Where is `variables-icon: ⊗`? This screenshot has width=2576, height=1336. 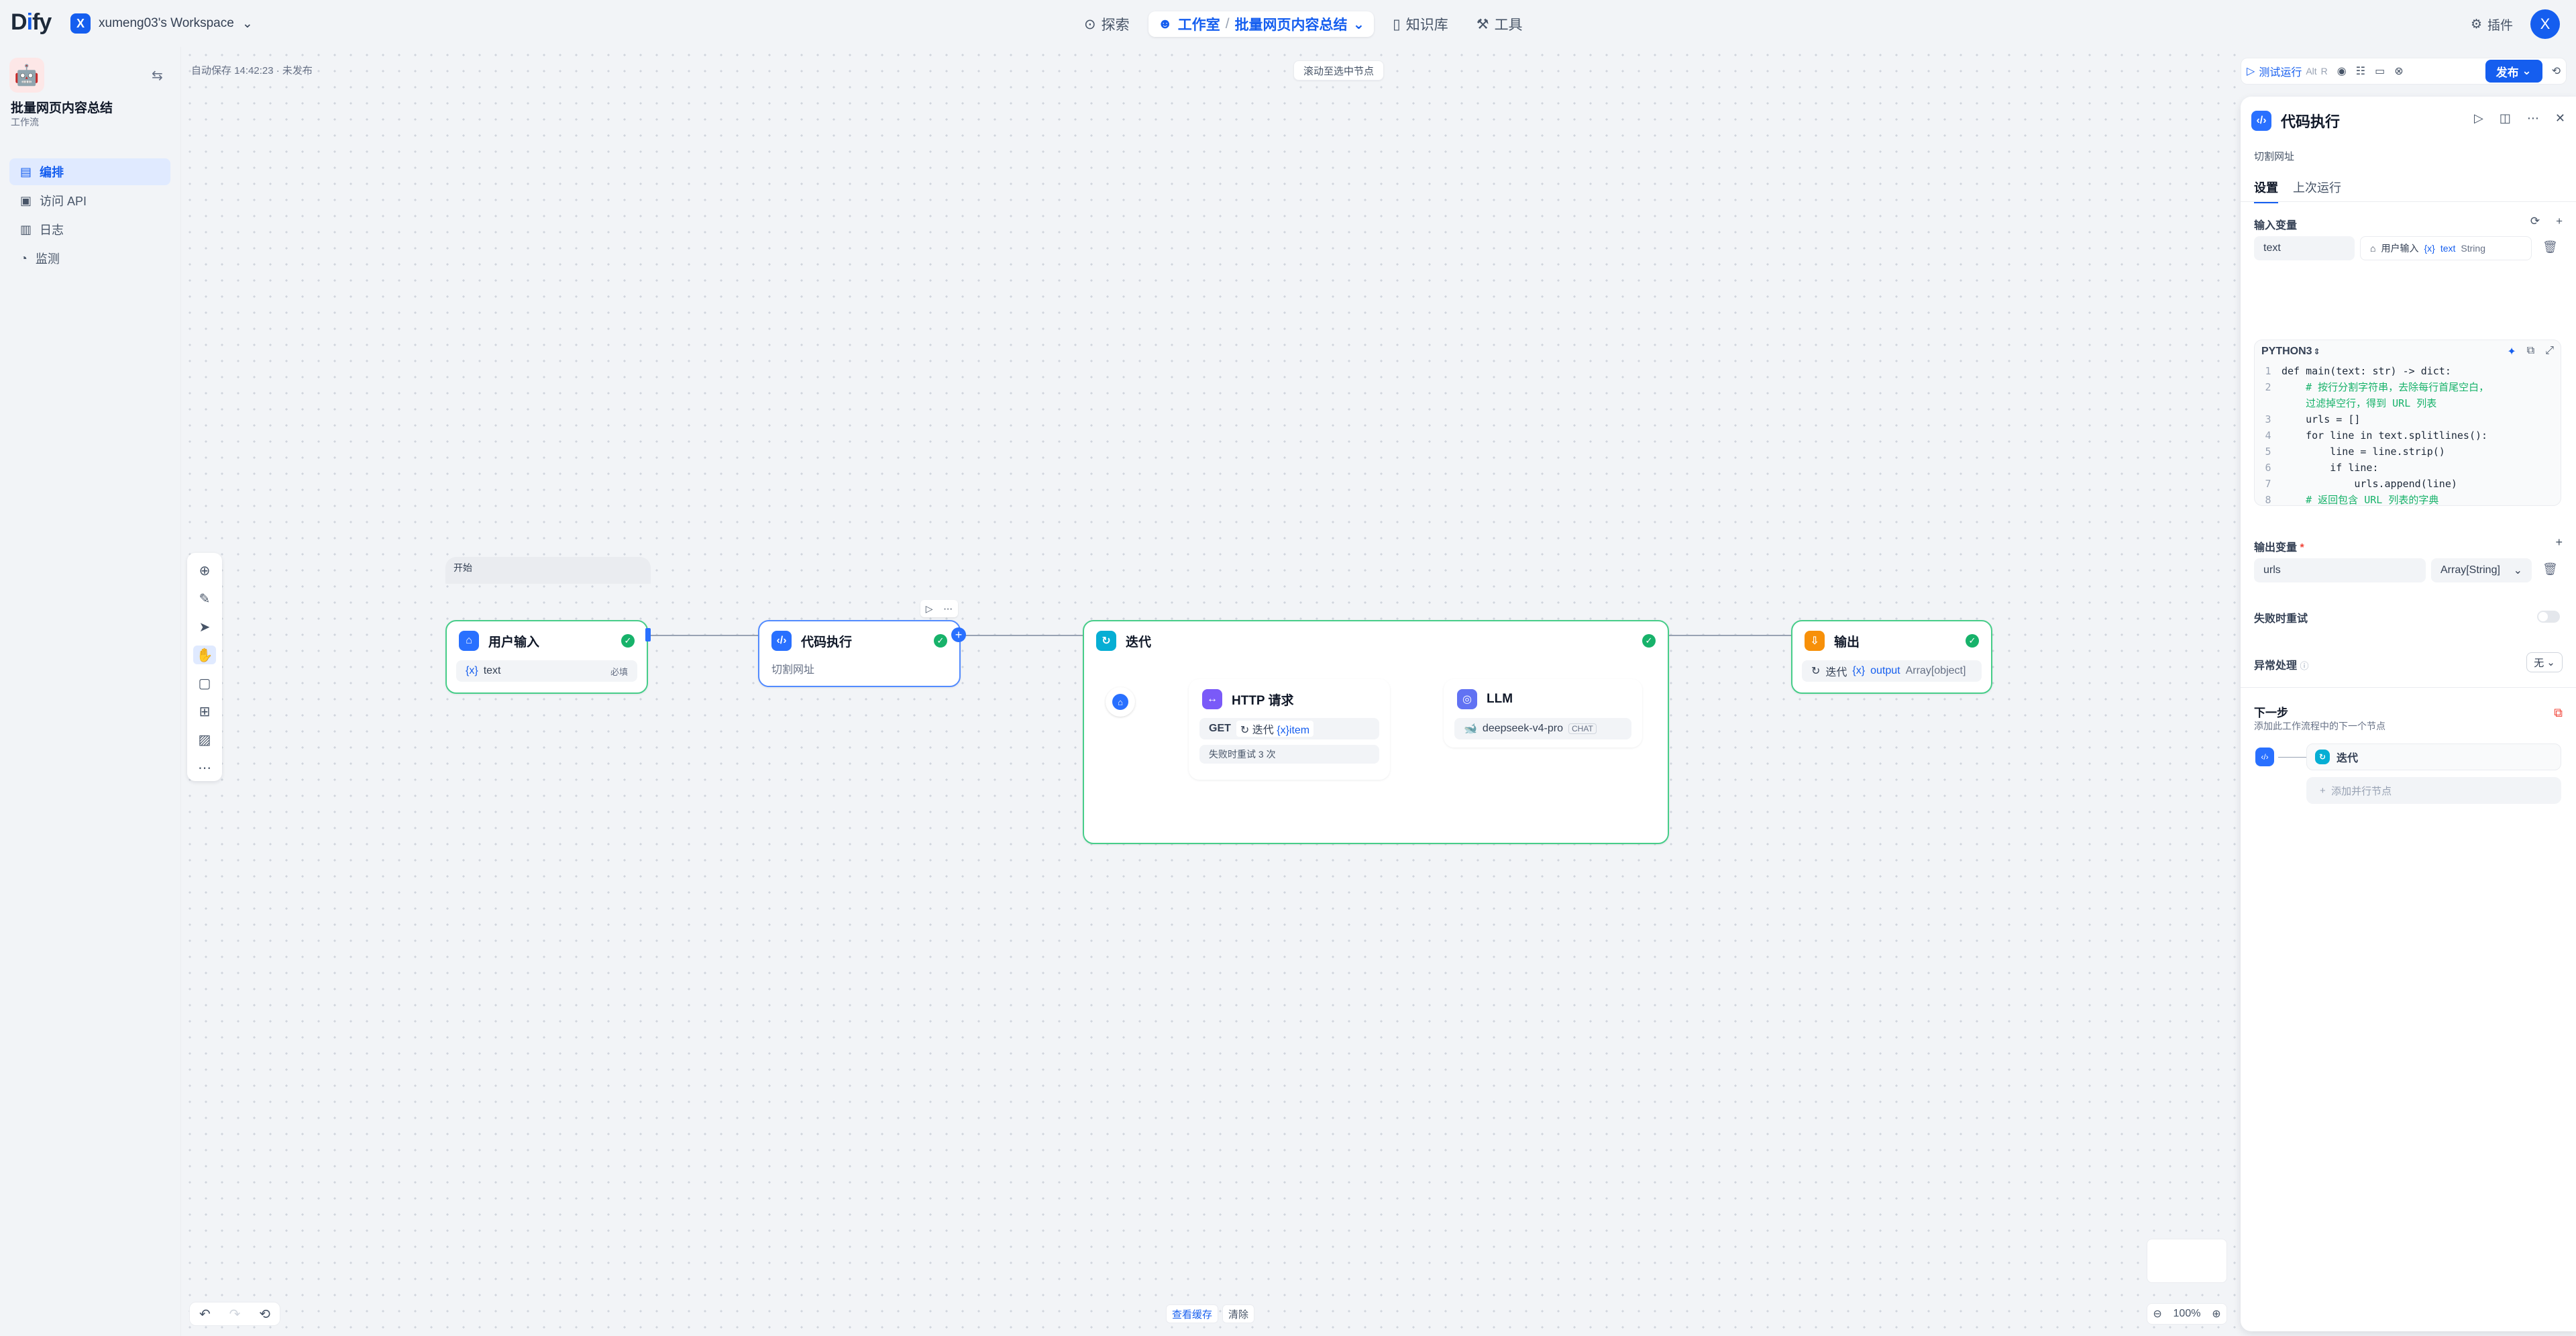
variables-icon: ⊗ is located at coordinates (2398, 71).